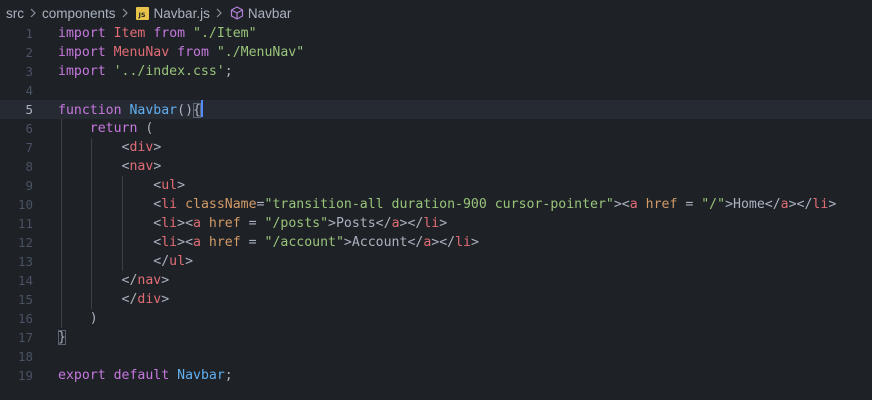 This screenshot has width=872, height=400. What do you see at coordinates (219, 13) in the screenshot?
I see `chevron-right-icon` at bounding box center [219, 13].